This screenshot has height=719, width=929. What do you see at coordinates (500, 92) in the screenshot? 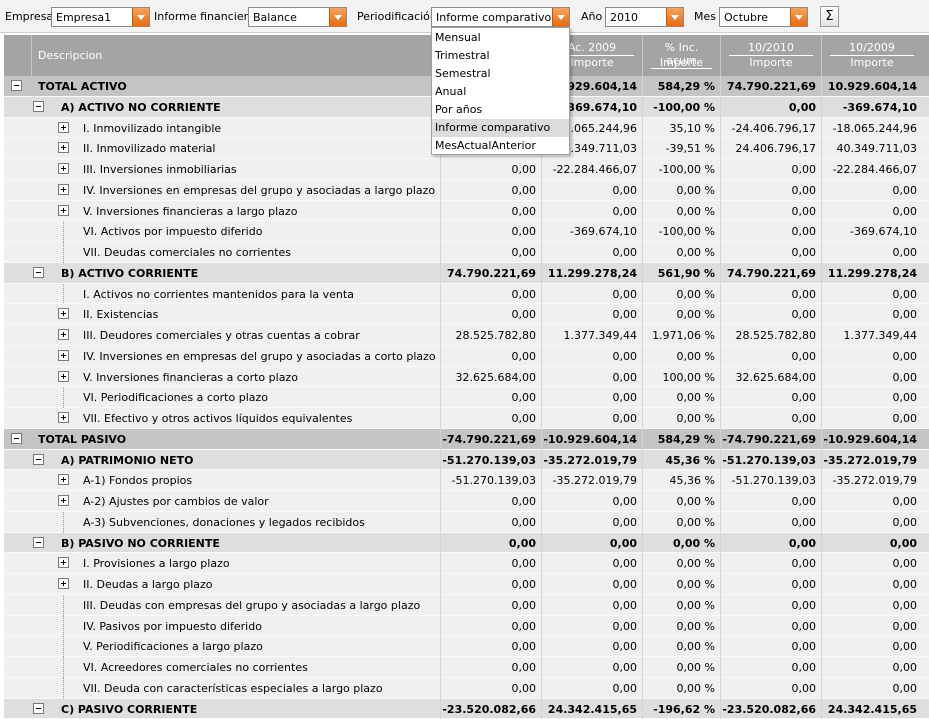
I see `dropdown-option: Anual` at bounding box center [500, 92].